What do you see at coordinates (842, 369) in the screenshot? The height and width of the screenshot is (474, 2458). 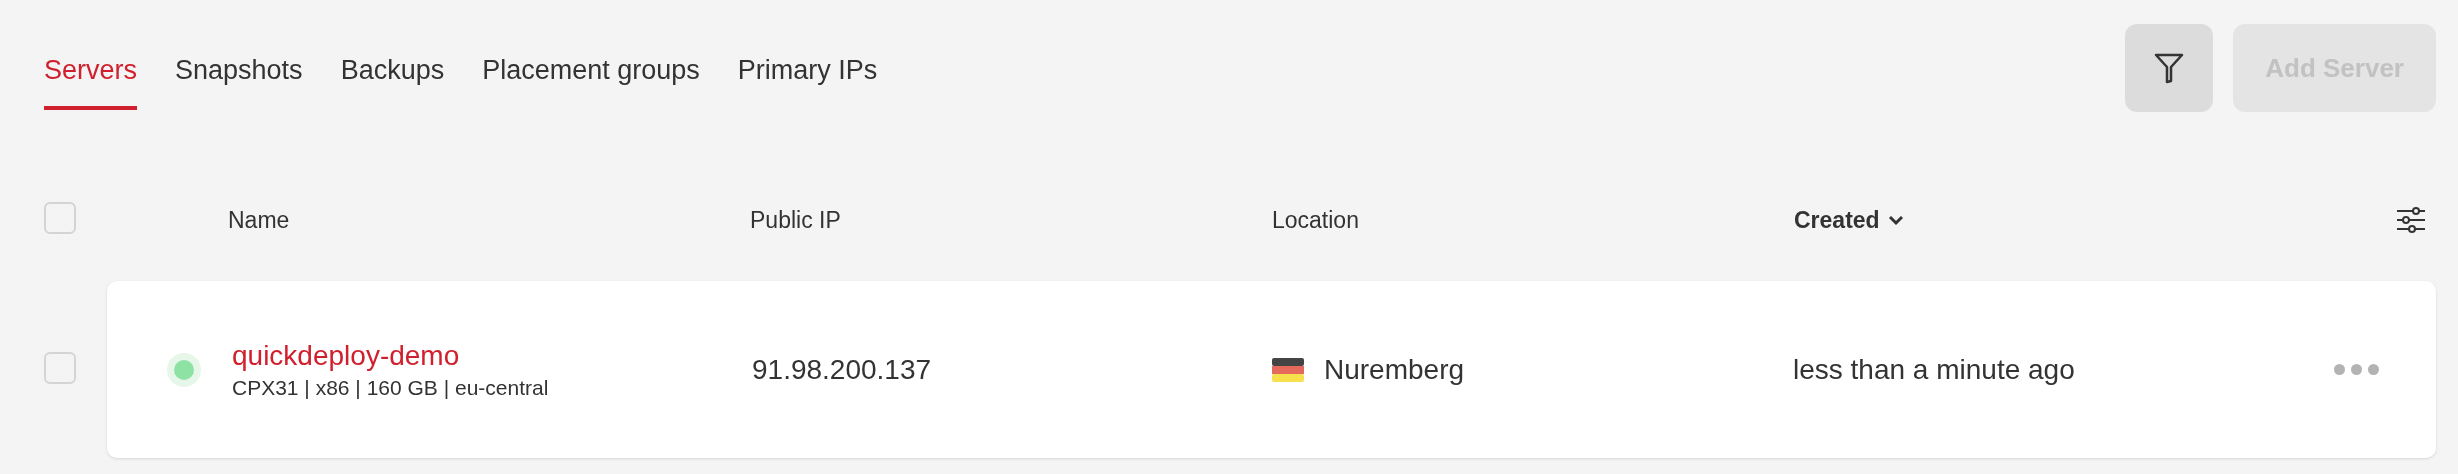 I see `public-ip: 91.98.200.137` at bounding box center [842, 369].